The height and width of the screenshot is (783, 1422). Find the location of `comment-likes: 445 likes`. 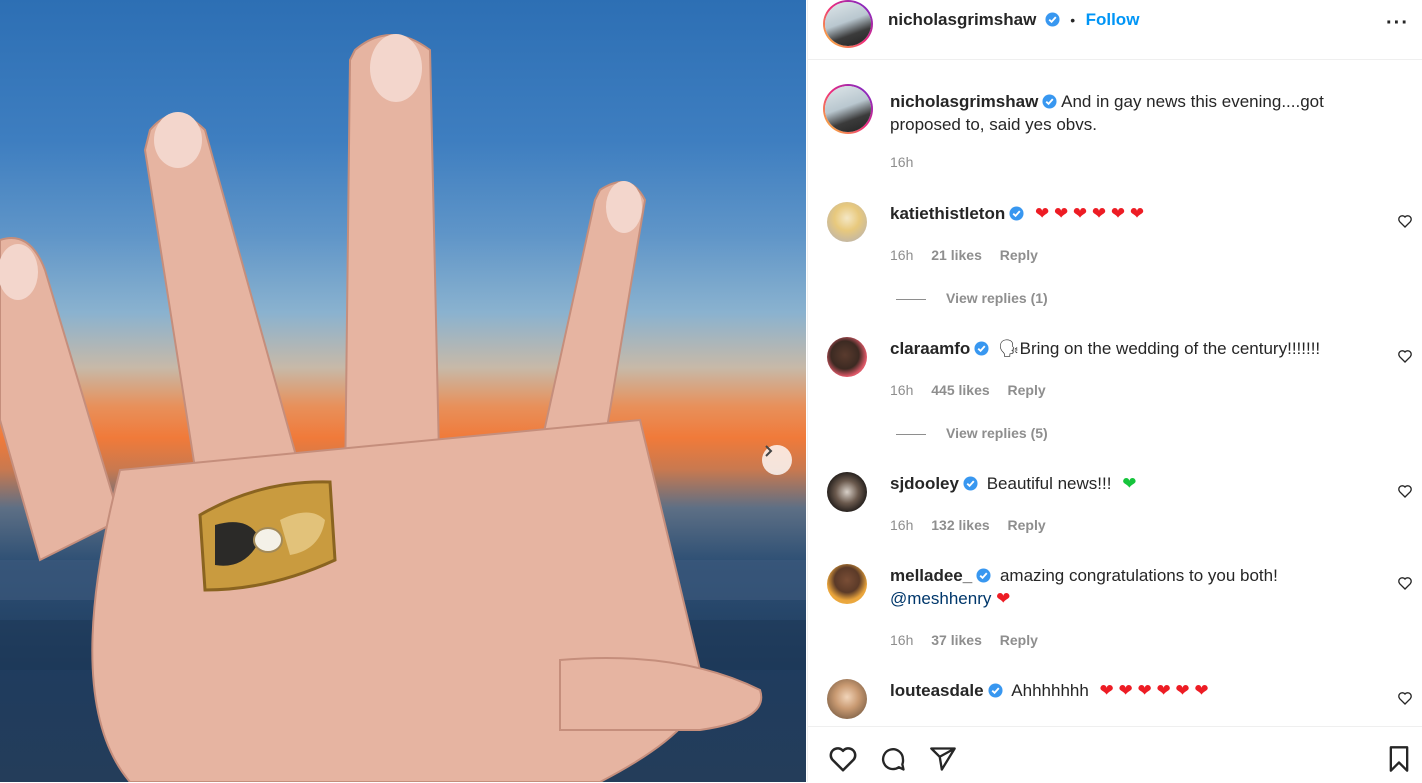

comment-likes: 445 likes is located at coordinates (960, 390).